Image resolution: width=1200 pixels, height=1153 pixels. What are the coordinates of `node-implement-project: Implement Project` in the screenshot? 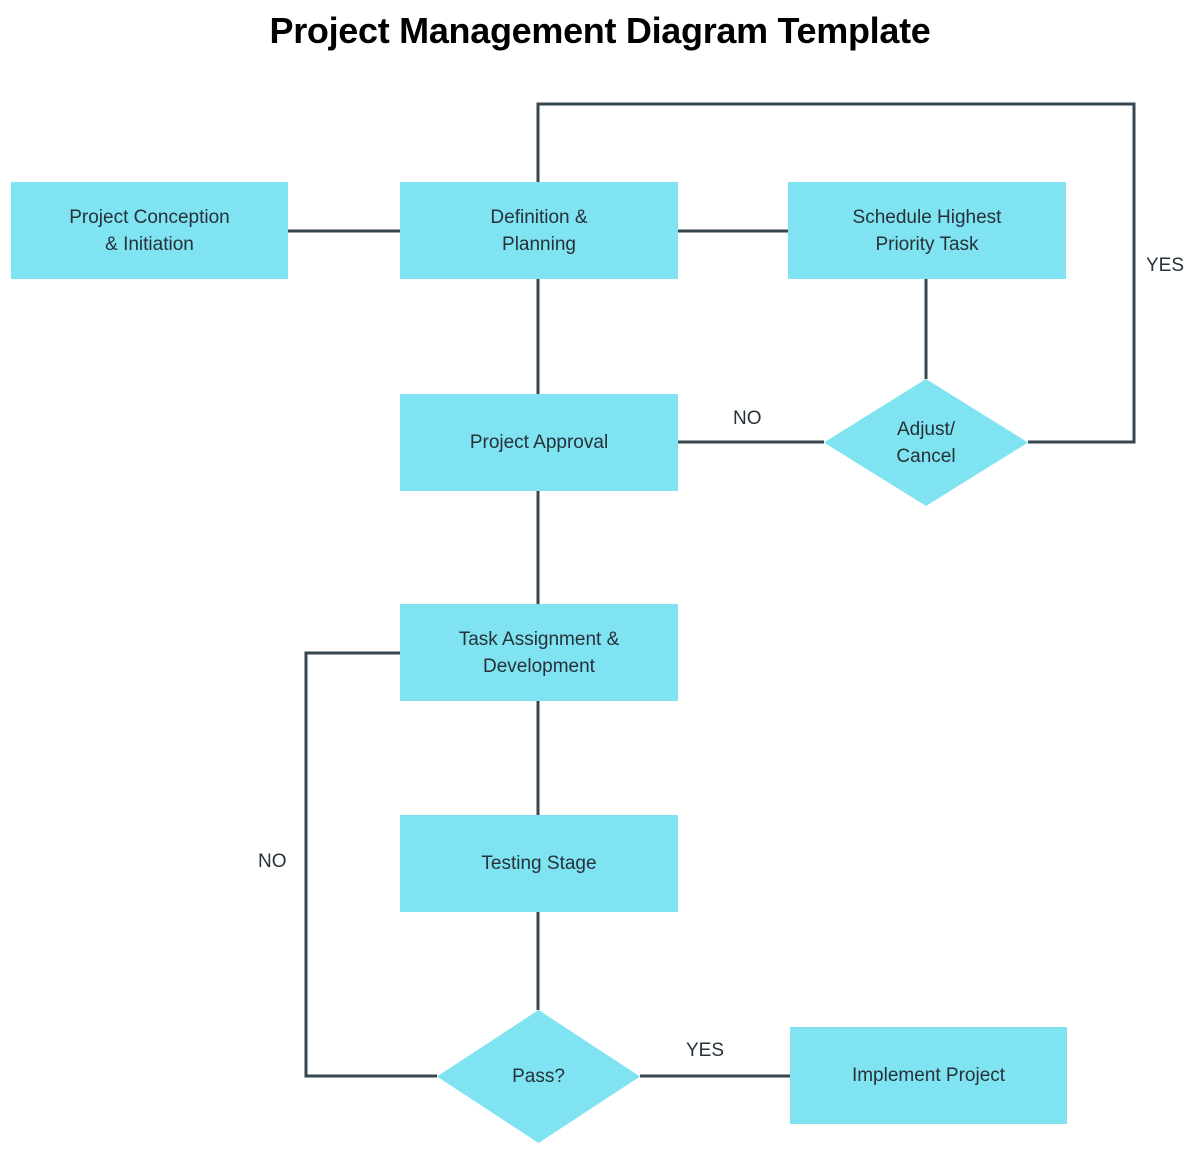 It's located at (928, 1075).